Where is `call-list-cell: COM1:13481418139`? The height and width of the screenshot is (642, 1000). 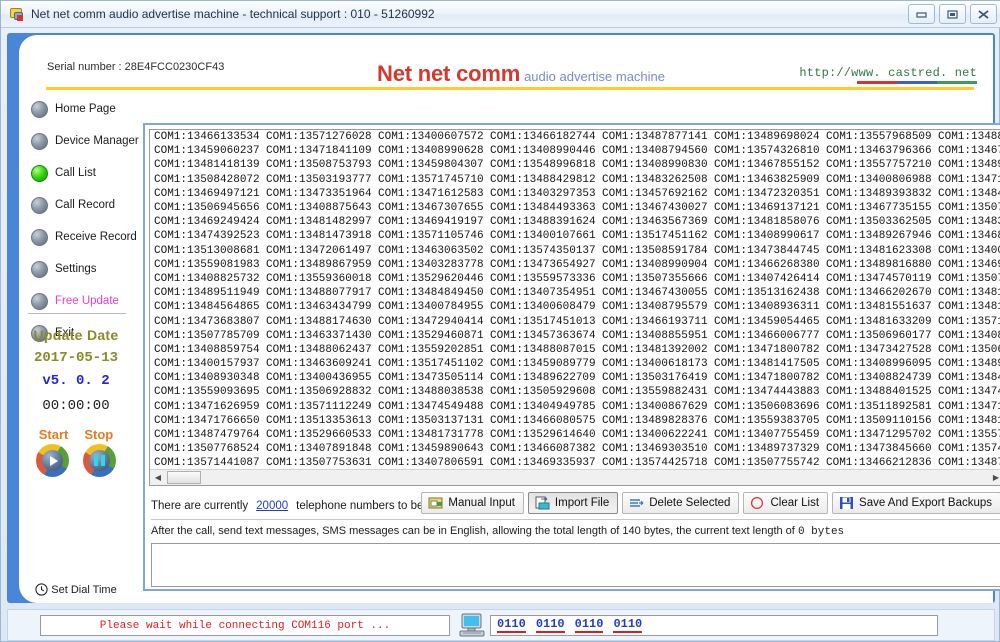 call-list-cell: COM1:13481418139 is located at coordinates (206, 165).